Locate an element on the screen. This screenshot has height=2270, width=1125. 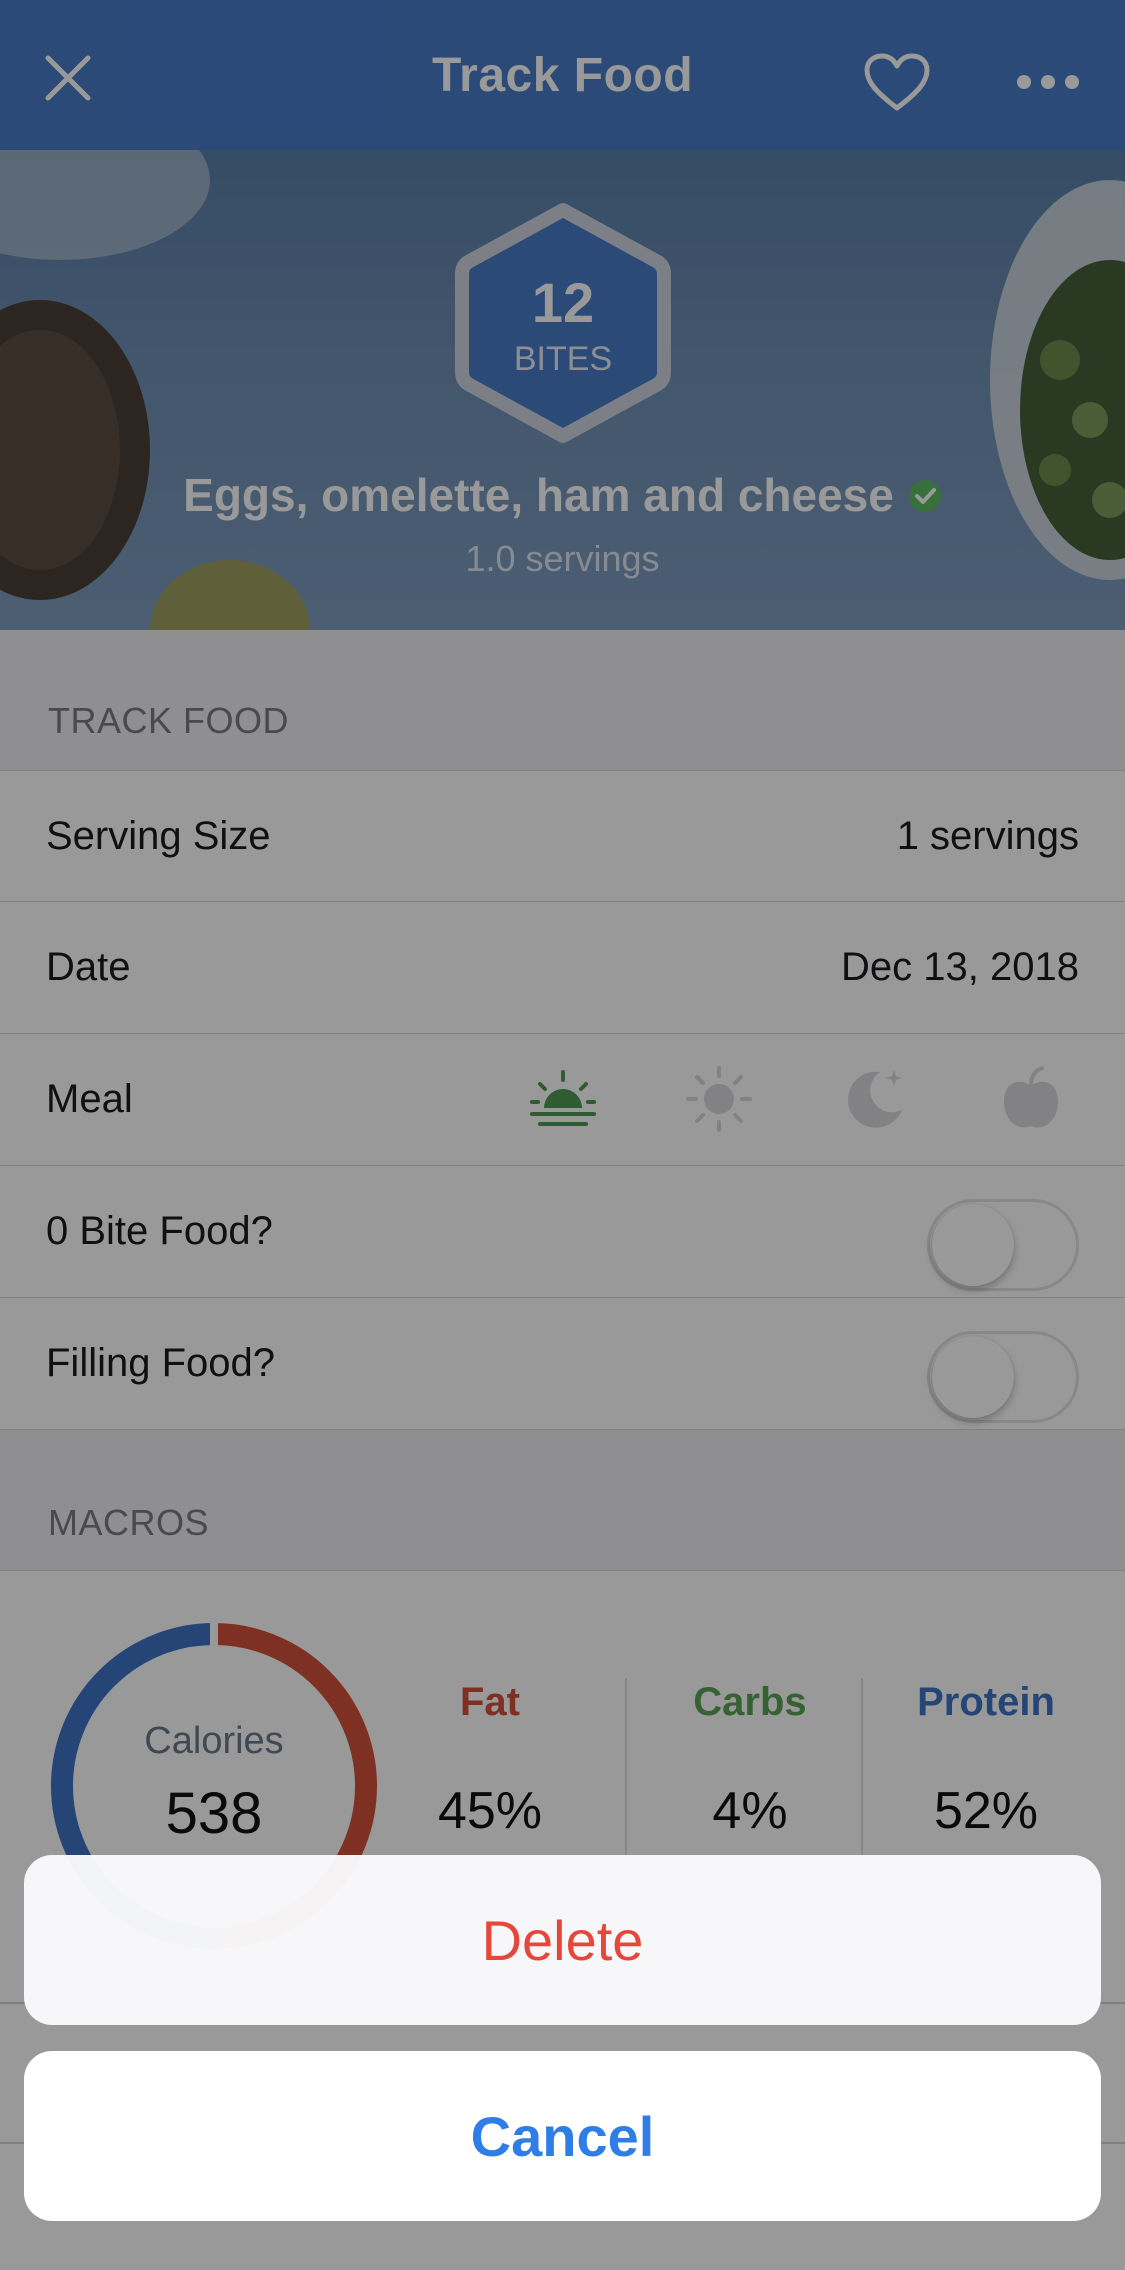
cancel-button: Cancel is located at coordinates (562, 2136).